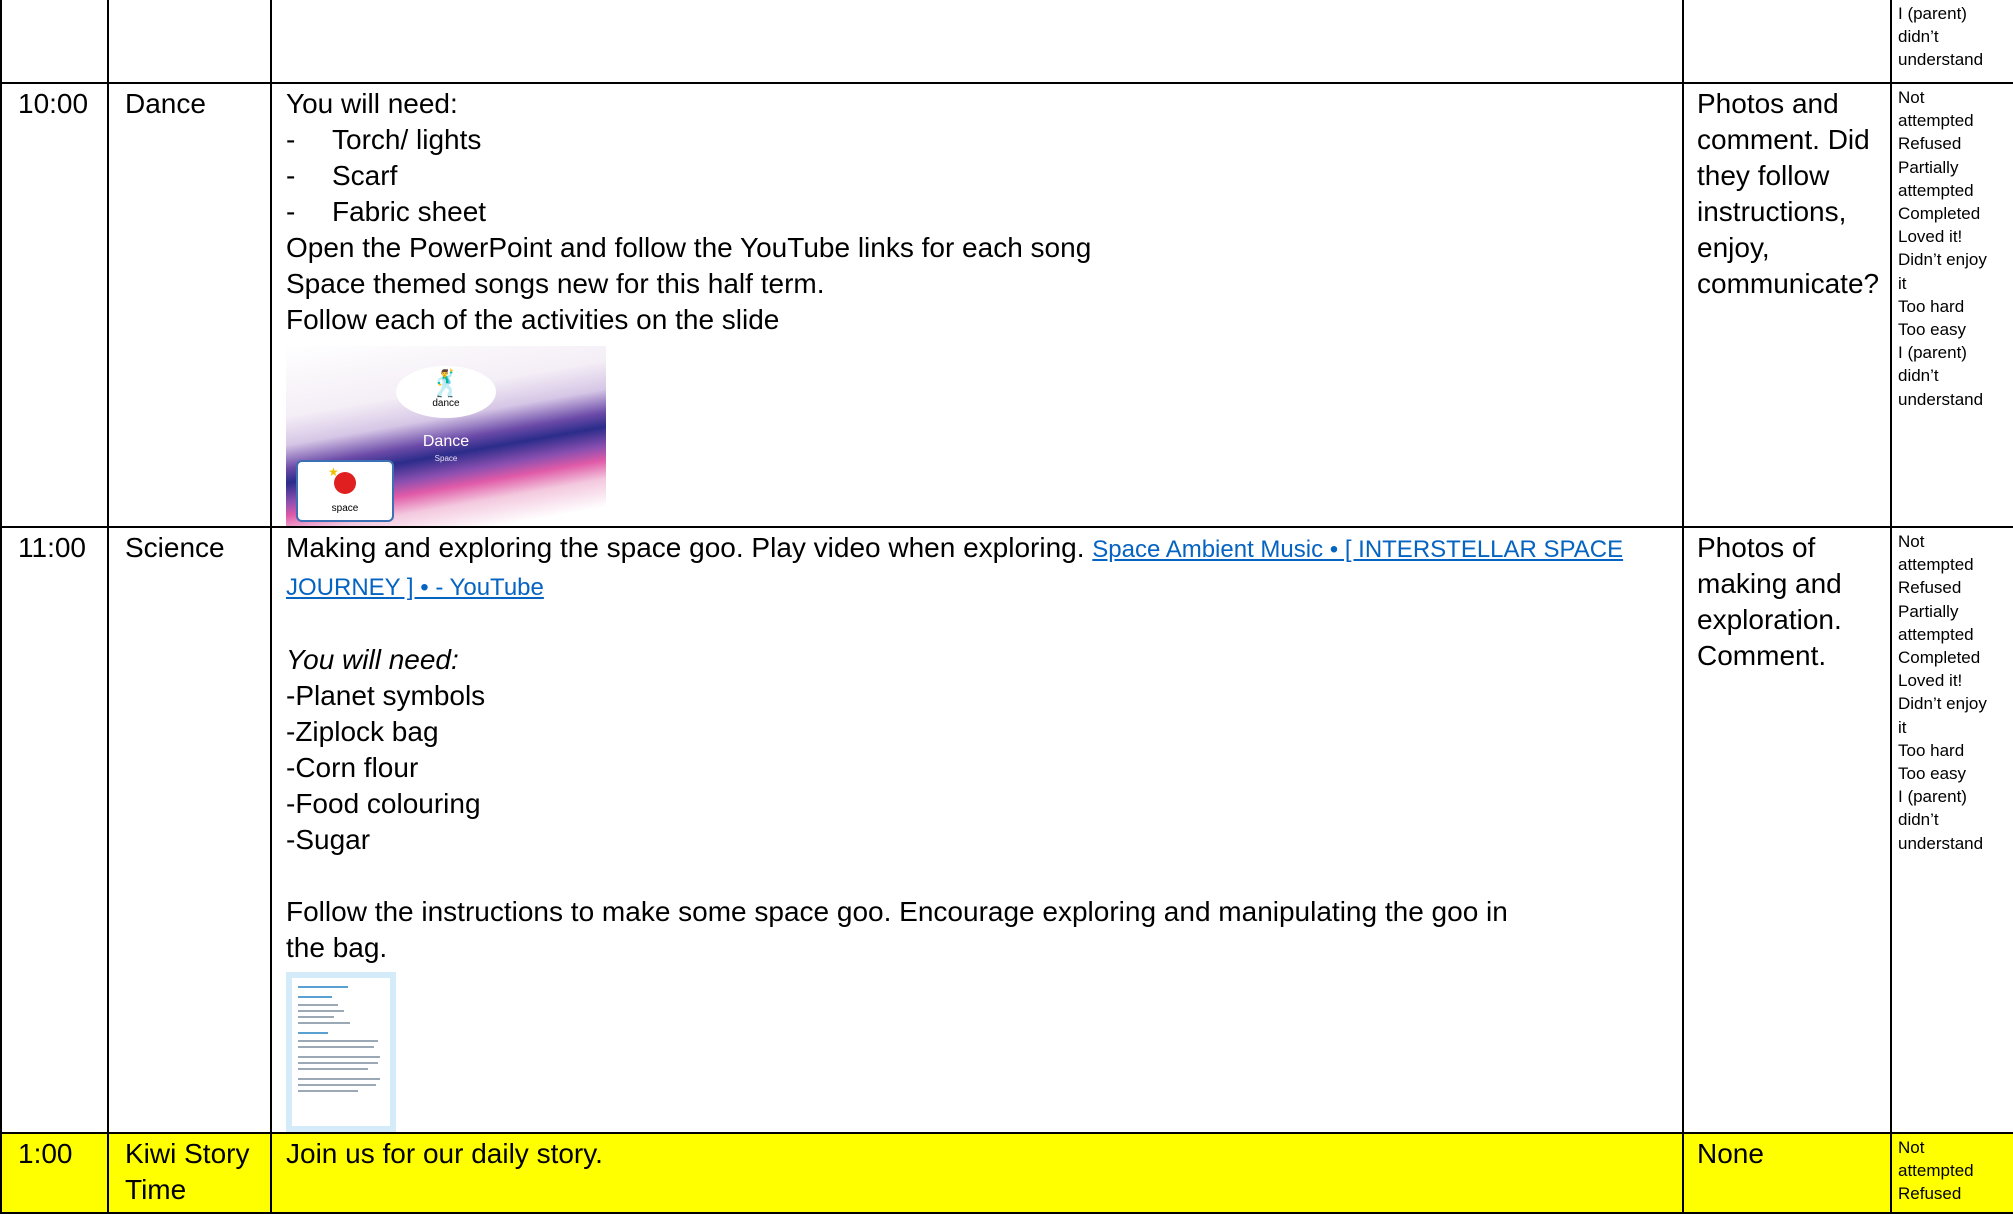  Describe the element at coordinates (345, 491) in the screenshot. I see `space-symbol-card: ★ space` at that location.